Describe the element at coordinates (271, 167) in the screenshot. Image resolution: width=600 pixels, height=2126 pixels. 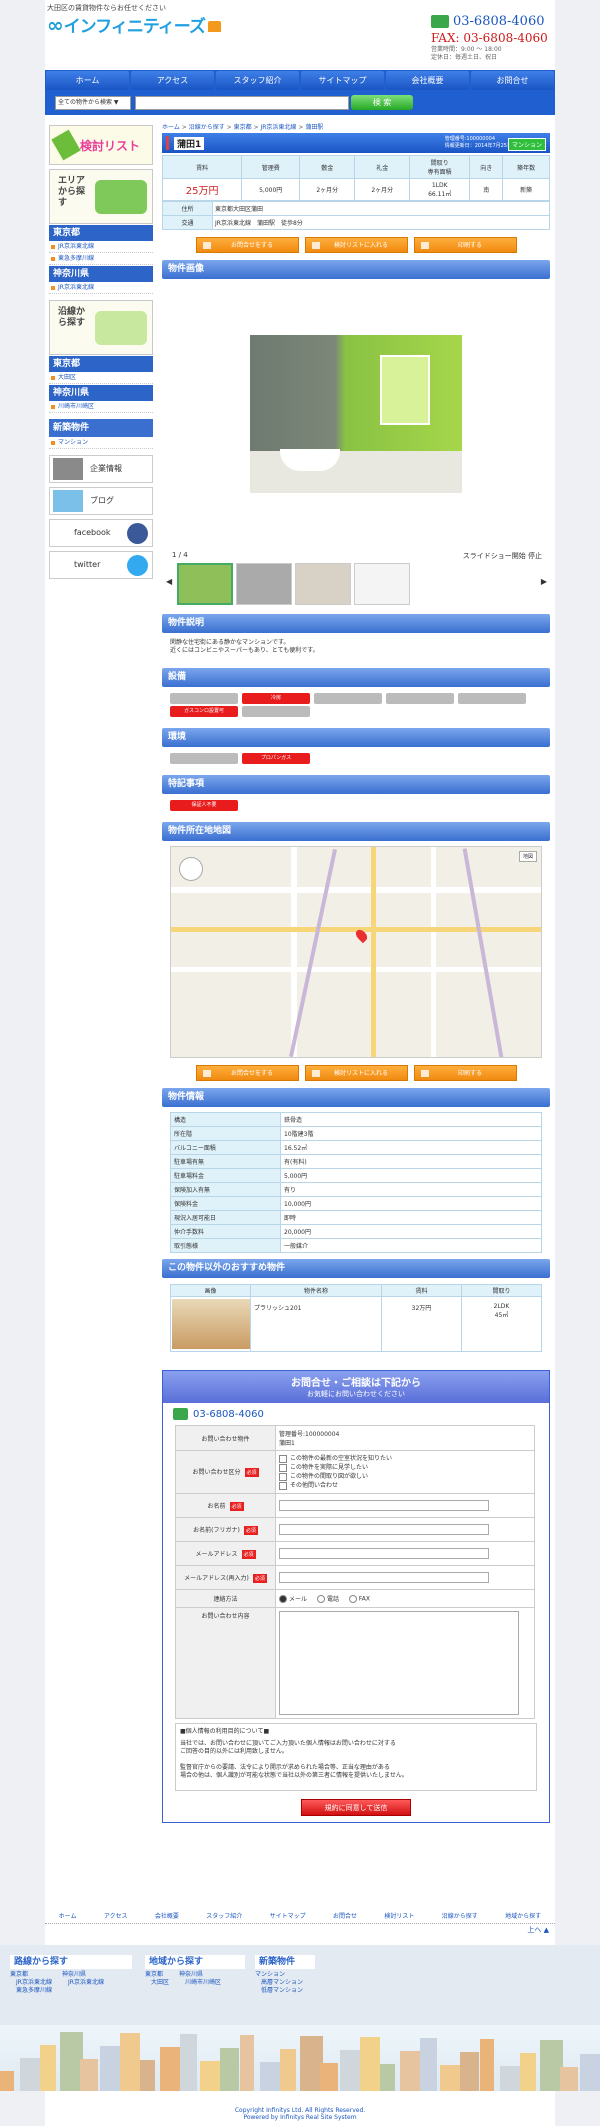
I see `spec-header: 管理費` at that location.